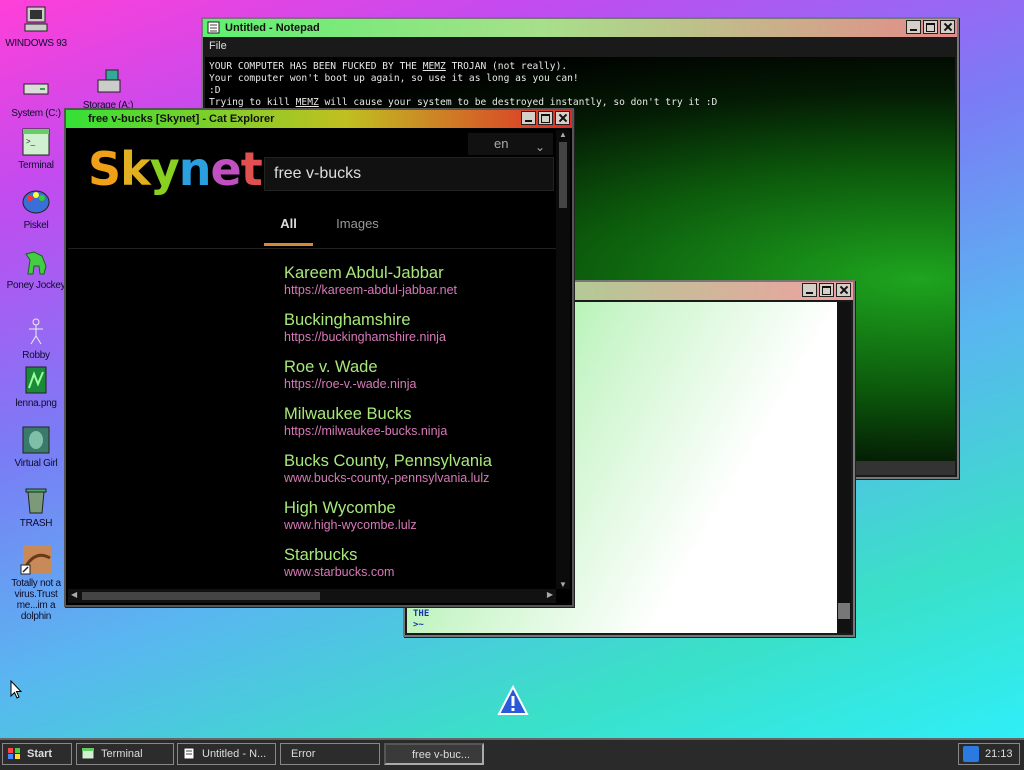  I want to click on scroll-up-arrow-icon: ▲, so click(563, 134).